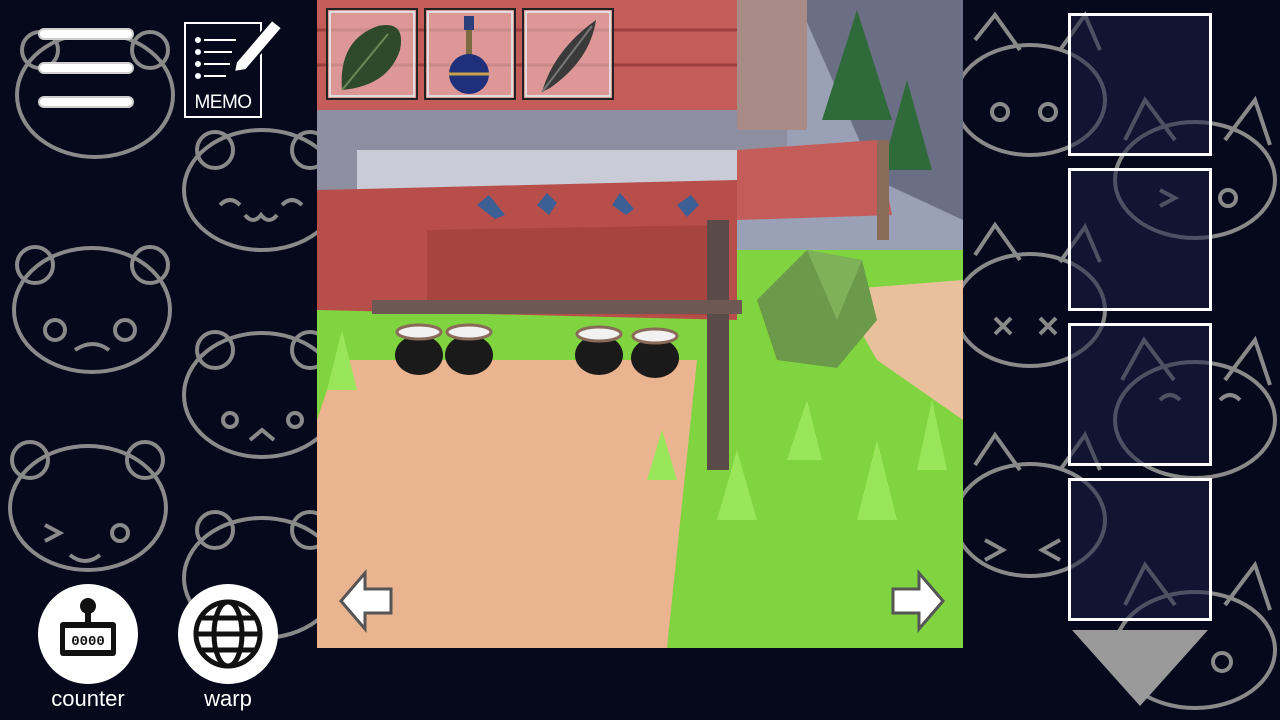  Describe the element at coordinates (228, 698) in the screenshot. I see `warp-label: warp` at that location.